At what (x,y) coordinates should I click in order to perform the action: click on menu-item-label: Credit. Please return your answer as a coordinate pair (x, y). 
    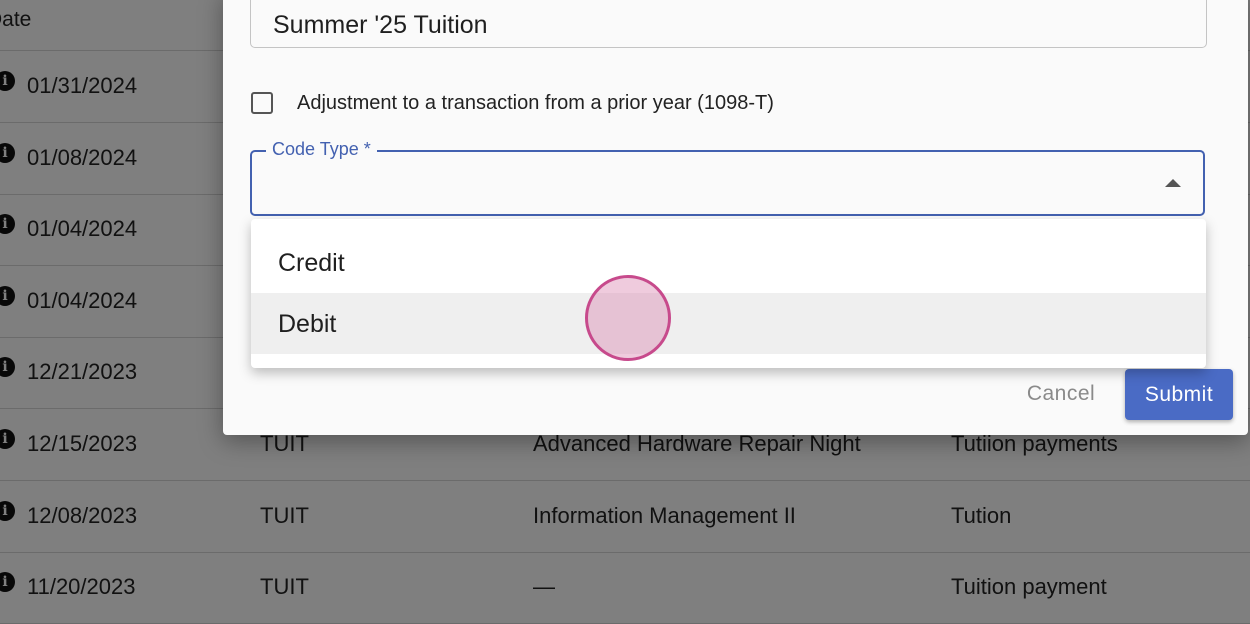
    Looking at the image, I should click on (311, 263).